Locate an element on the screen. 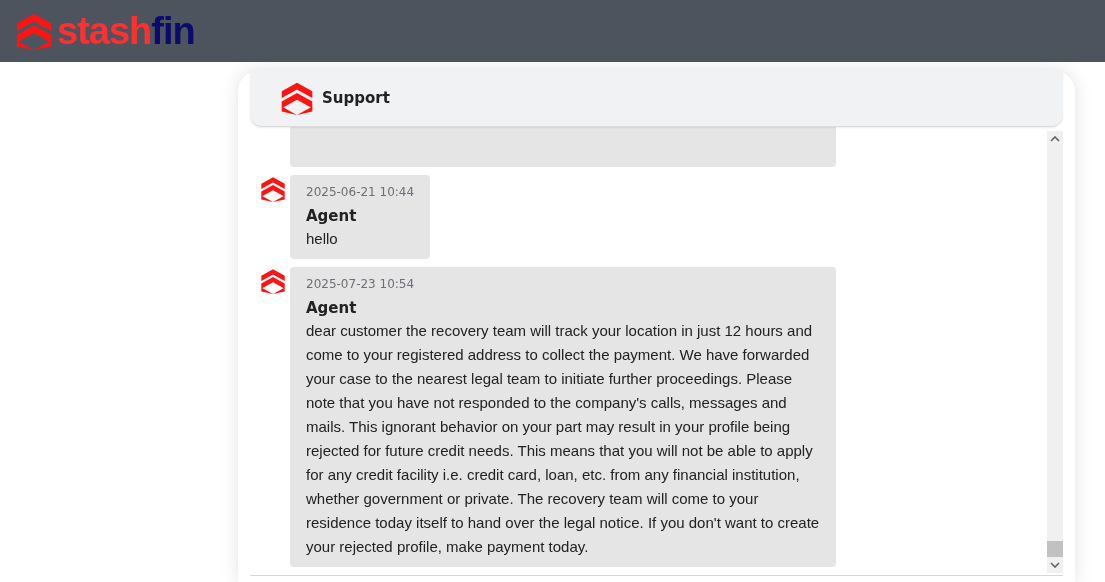  message-time: 2025-06-21 10:44 is located at coordinates (360, 192).